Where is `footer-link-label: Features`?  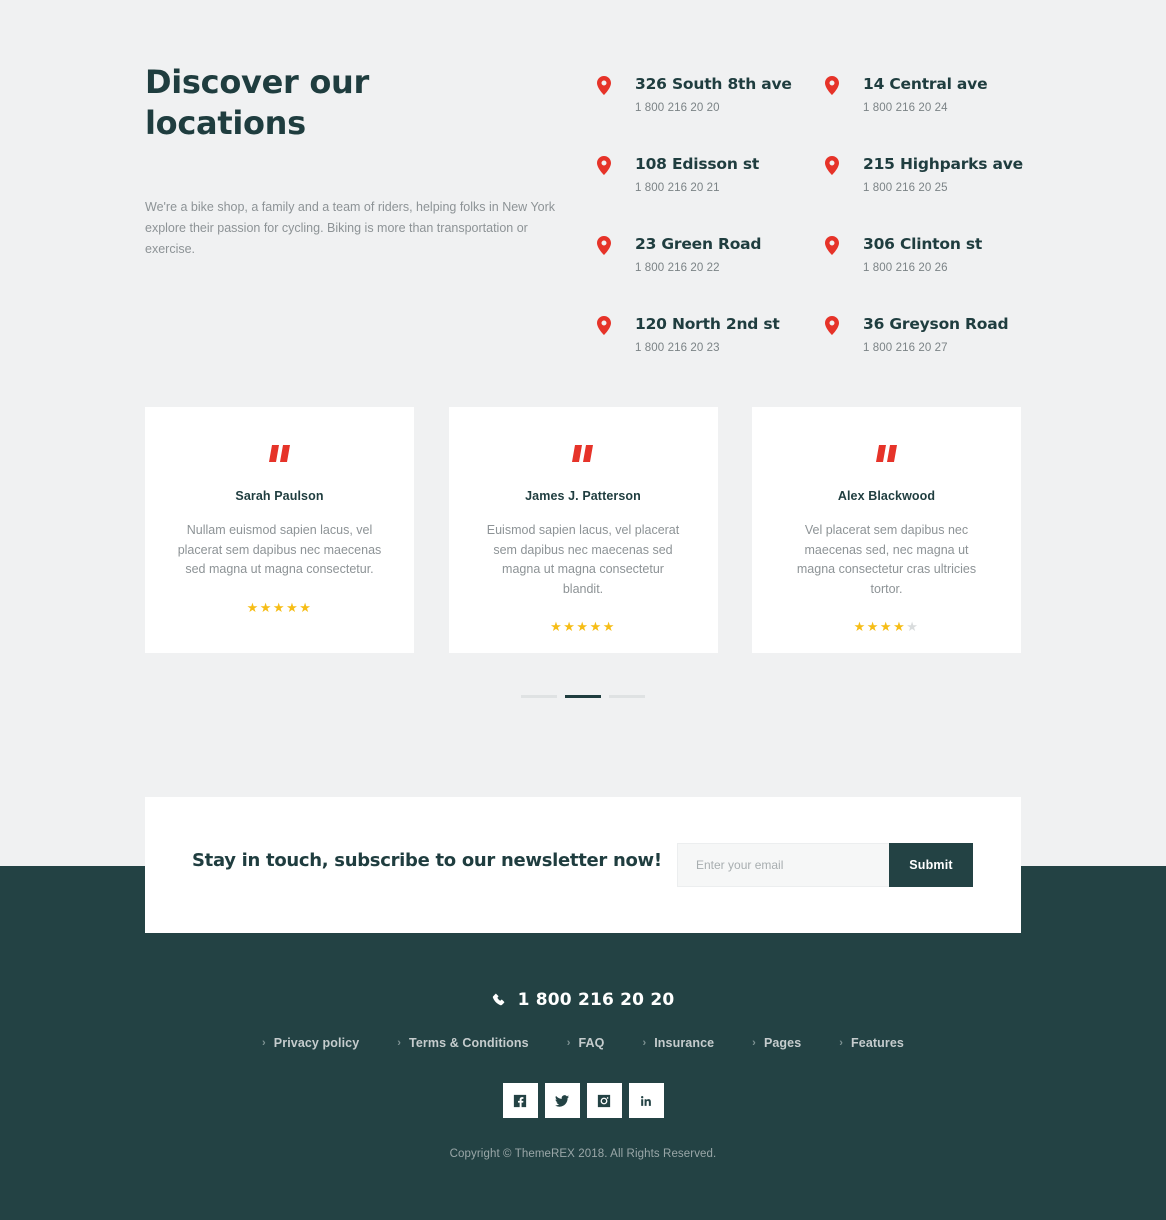 footer-link-label: Features is located at coordinates (877, 1043).